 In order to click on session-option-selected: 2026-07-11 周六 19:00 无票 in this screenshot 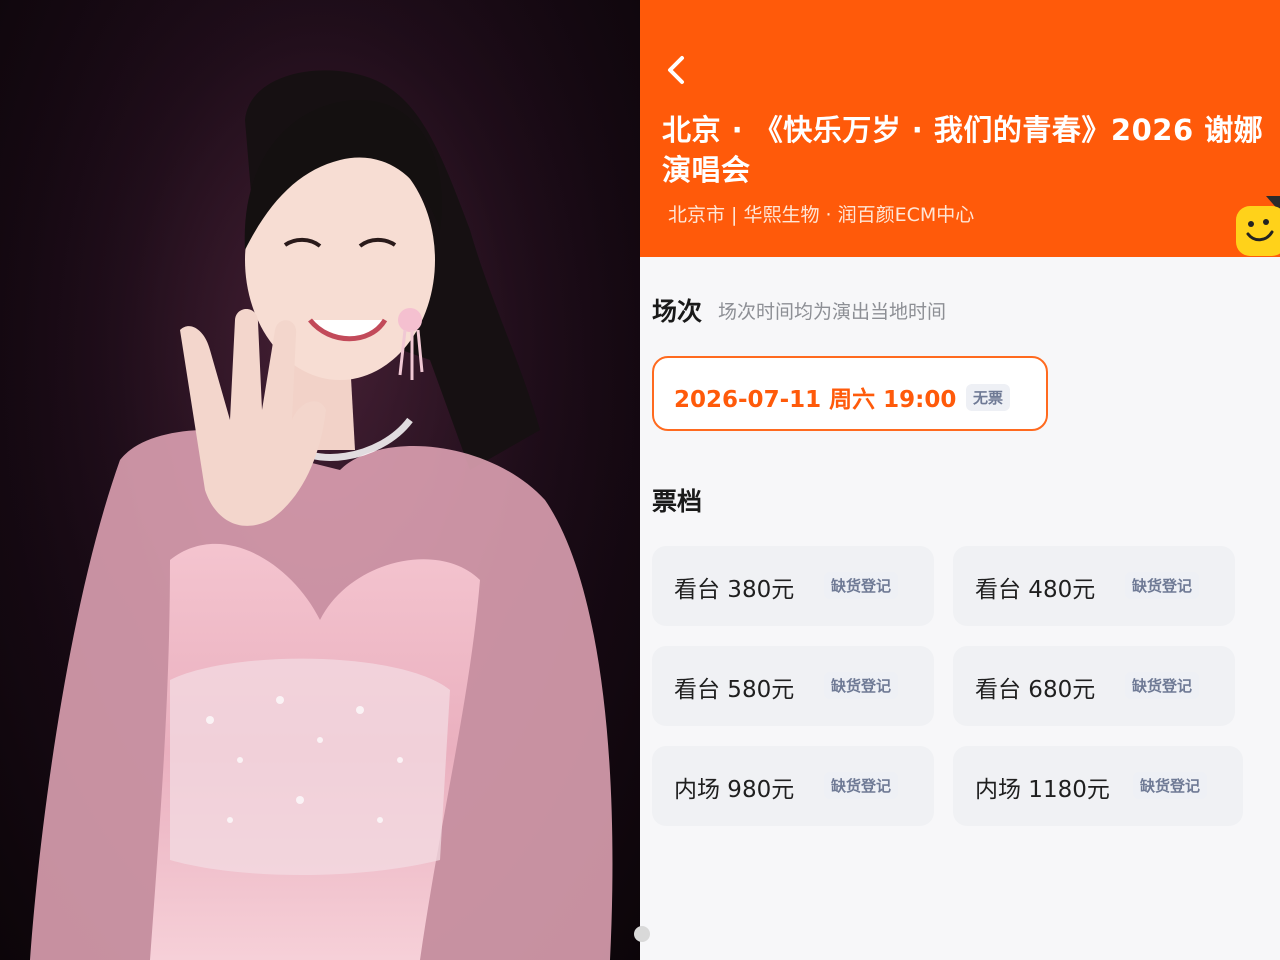, I will do `click(850, 393)`.